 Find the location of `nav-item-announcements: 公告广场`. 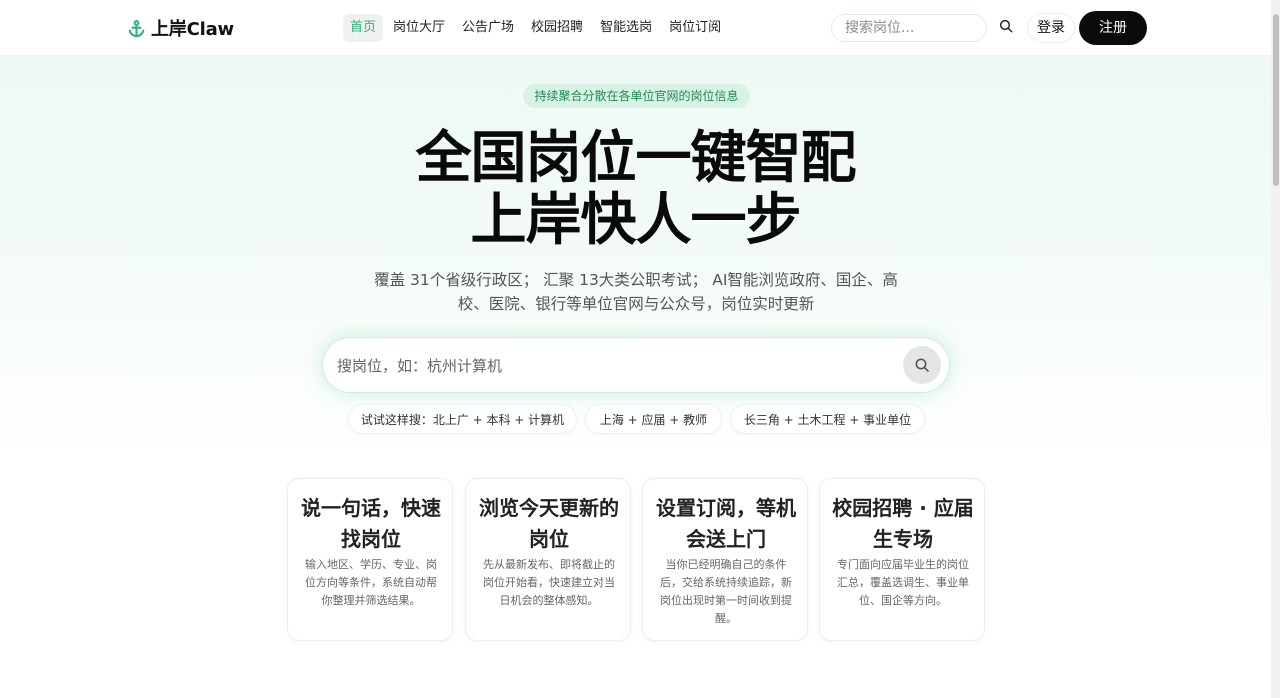

nav-item-announcements: 公告广场 is located at coordinates (488, 28).